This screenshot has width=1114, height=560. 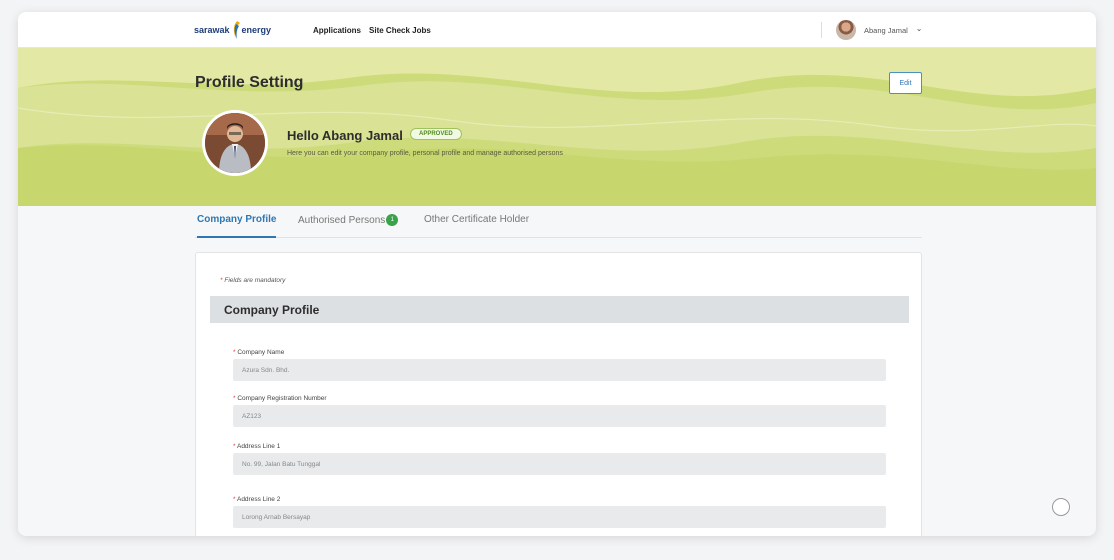 What do you see at coordinates (237, 219) in the screenshot?
I see `tab-label: Company Profile` at bounding box center [237, 219].